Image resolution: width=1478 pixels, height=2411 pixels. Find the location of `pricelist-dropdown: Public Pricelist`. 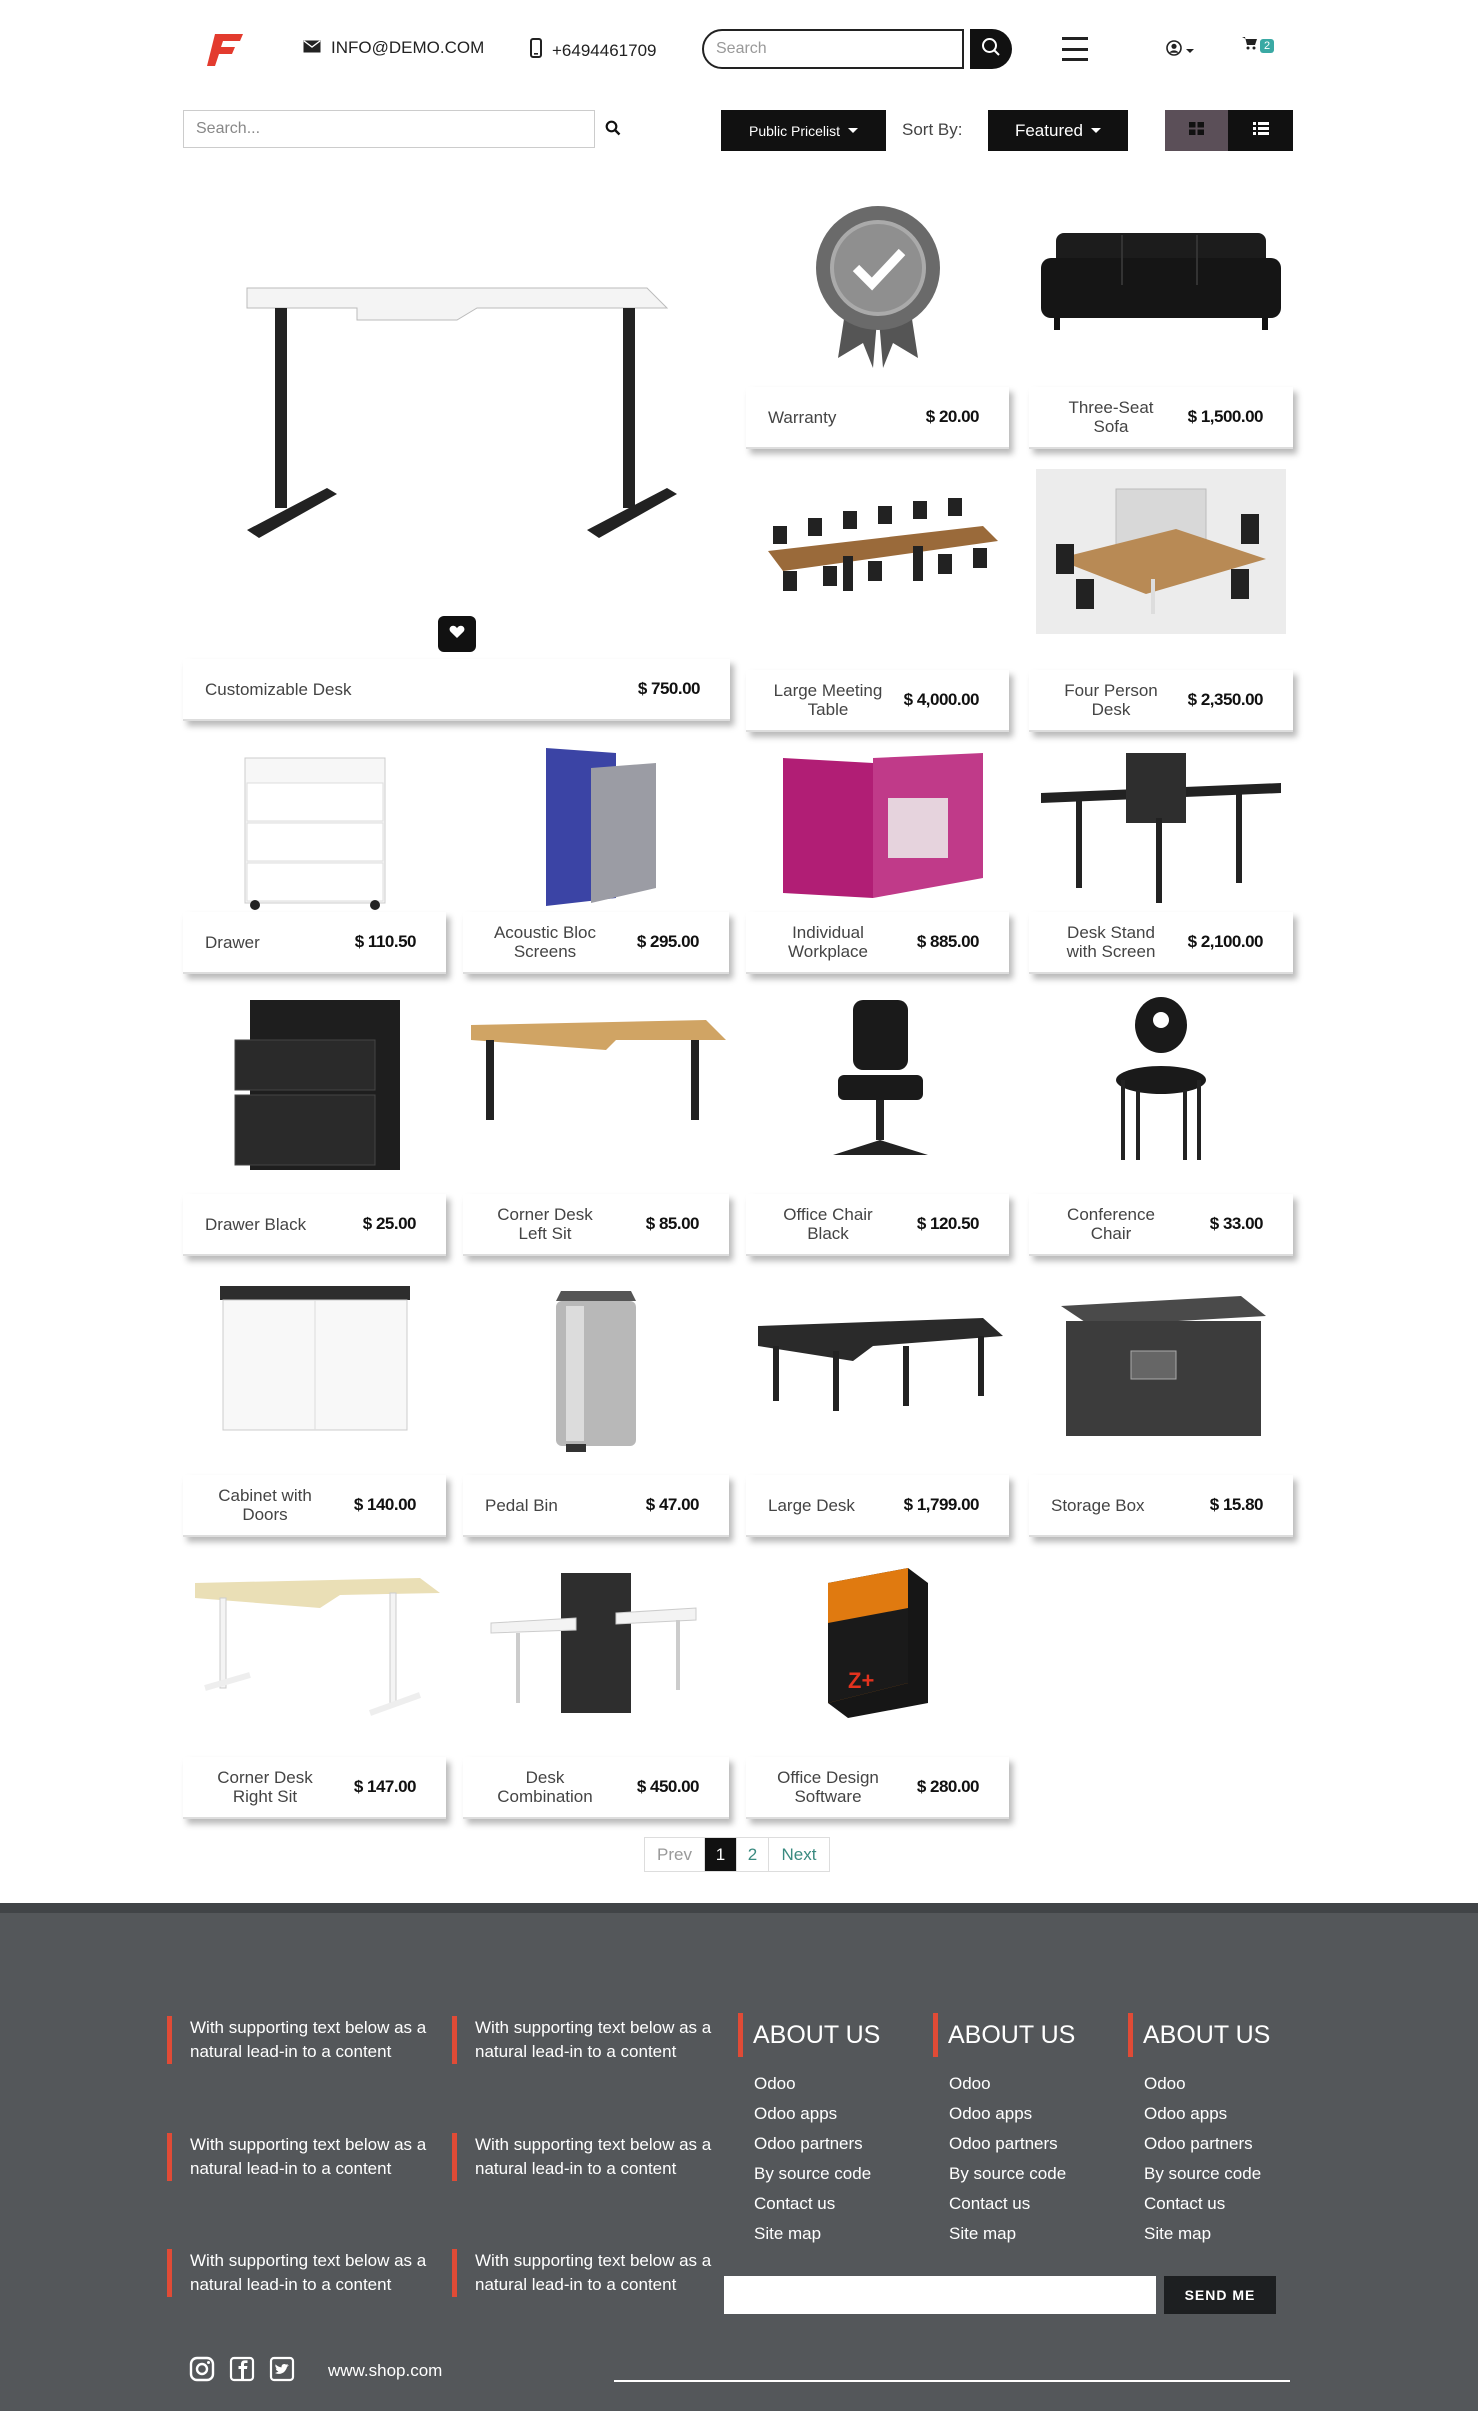

pricelist-dropdown: Public Pricelist is located at coordinates (803, 130).